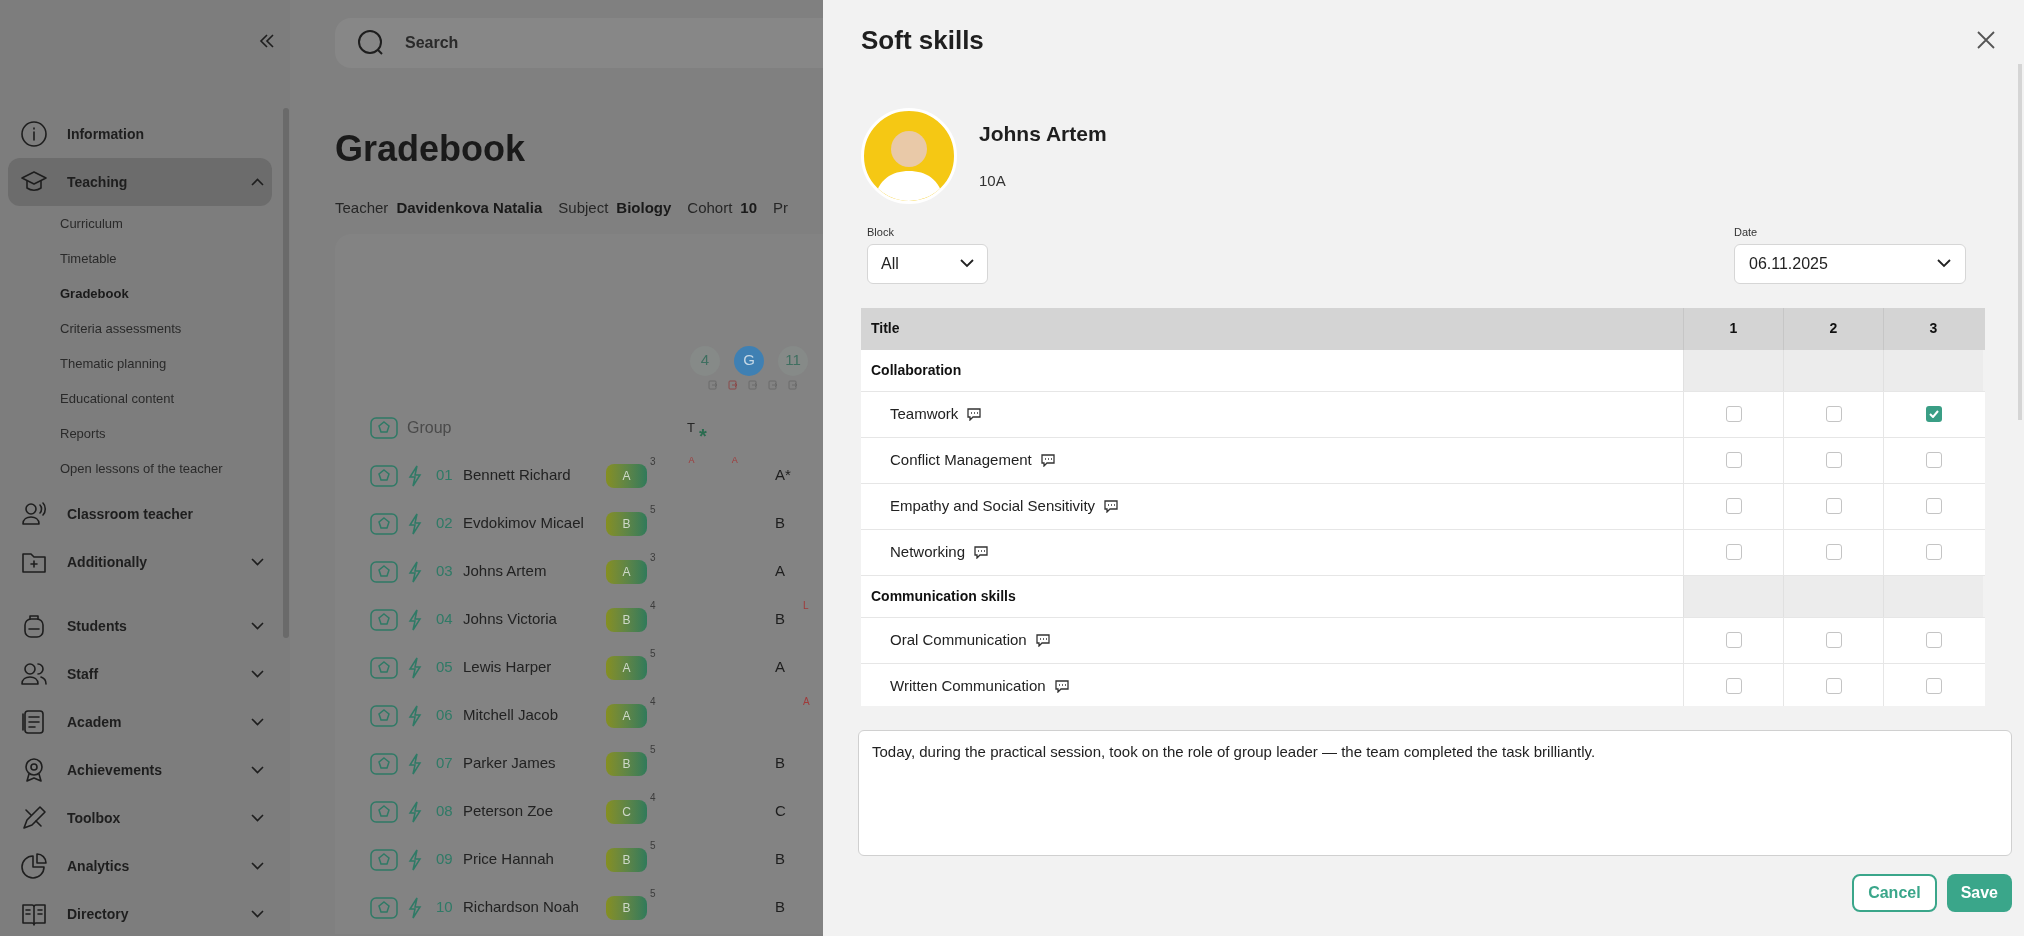 This screenshot has width=2024, height=936. I want to click on search-icon, so click(371, 43).